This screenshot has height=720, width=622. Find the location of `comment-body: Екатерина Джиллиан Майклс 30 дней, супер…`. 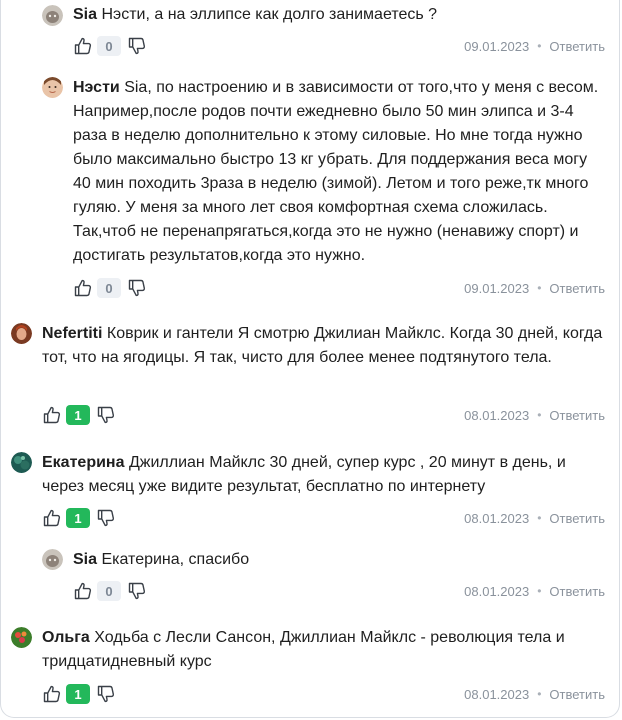

comment-body: Екатерина Джиллиан Майклс 30 дней, супер… is located at coordinates (323, 475).